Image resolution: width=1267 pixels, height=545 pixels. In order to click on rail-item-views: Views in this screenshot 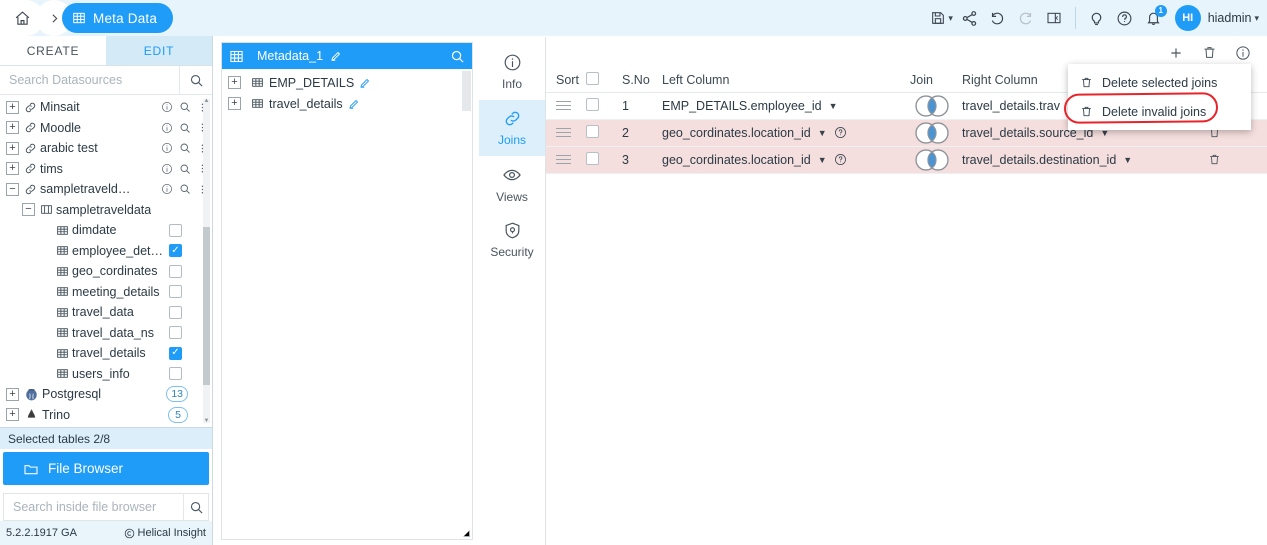, I will do `click(512, 184)`.